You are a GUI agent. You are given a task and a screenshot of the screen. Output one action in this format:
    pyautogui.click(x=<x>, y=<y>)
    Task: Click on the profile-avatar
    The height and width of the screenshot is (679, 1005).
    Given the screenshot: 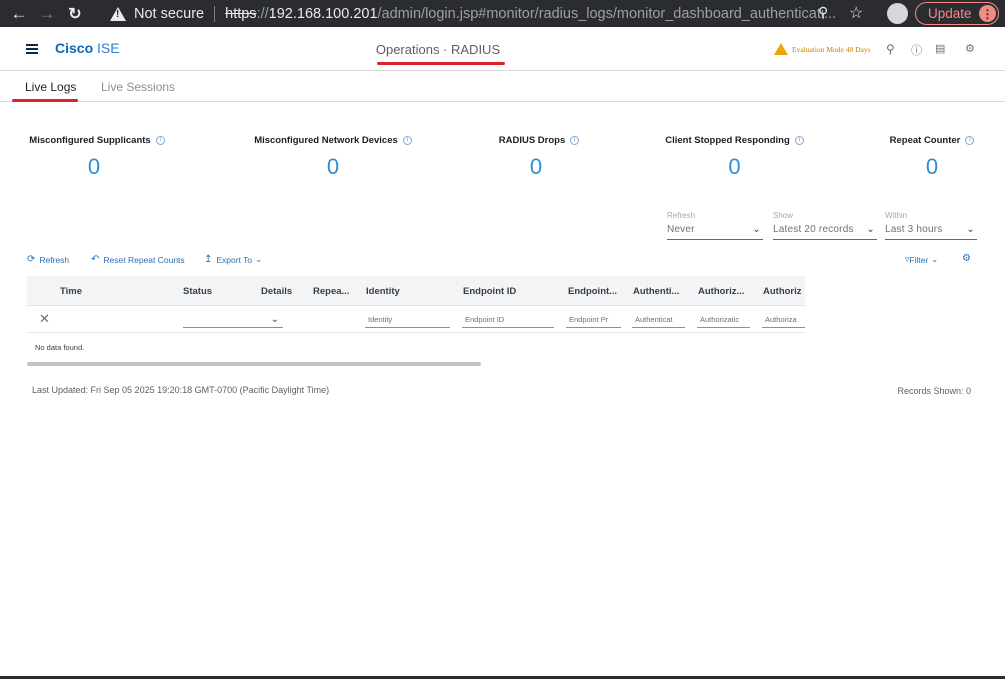 What is the action you would take?
    pyautogui.click(x=897, y=13)
    